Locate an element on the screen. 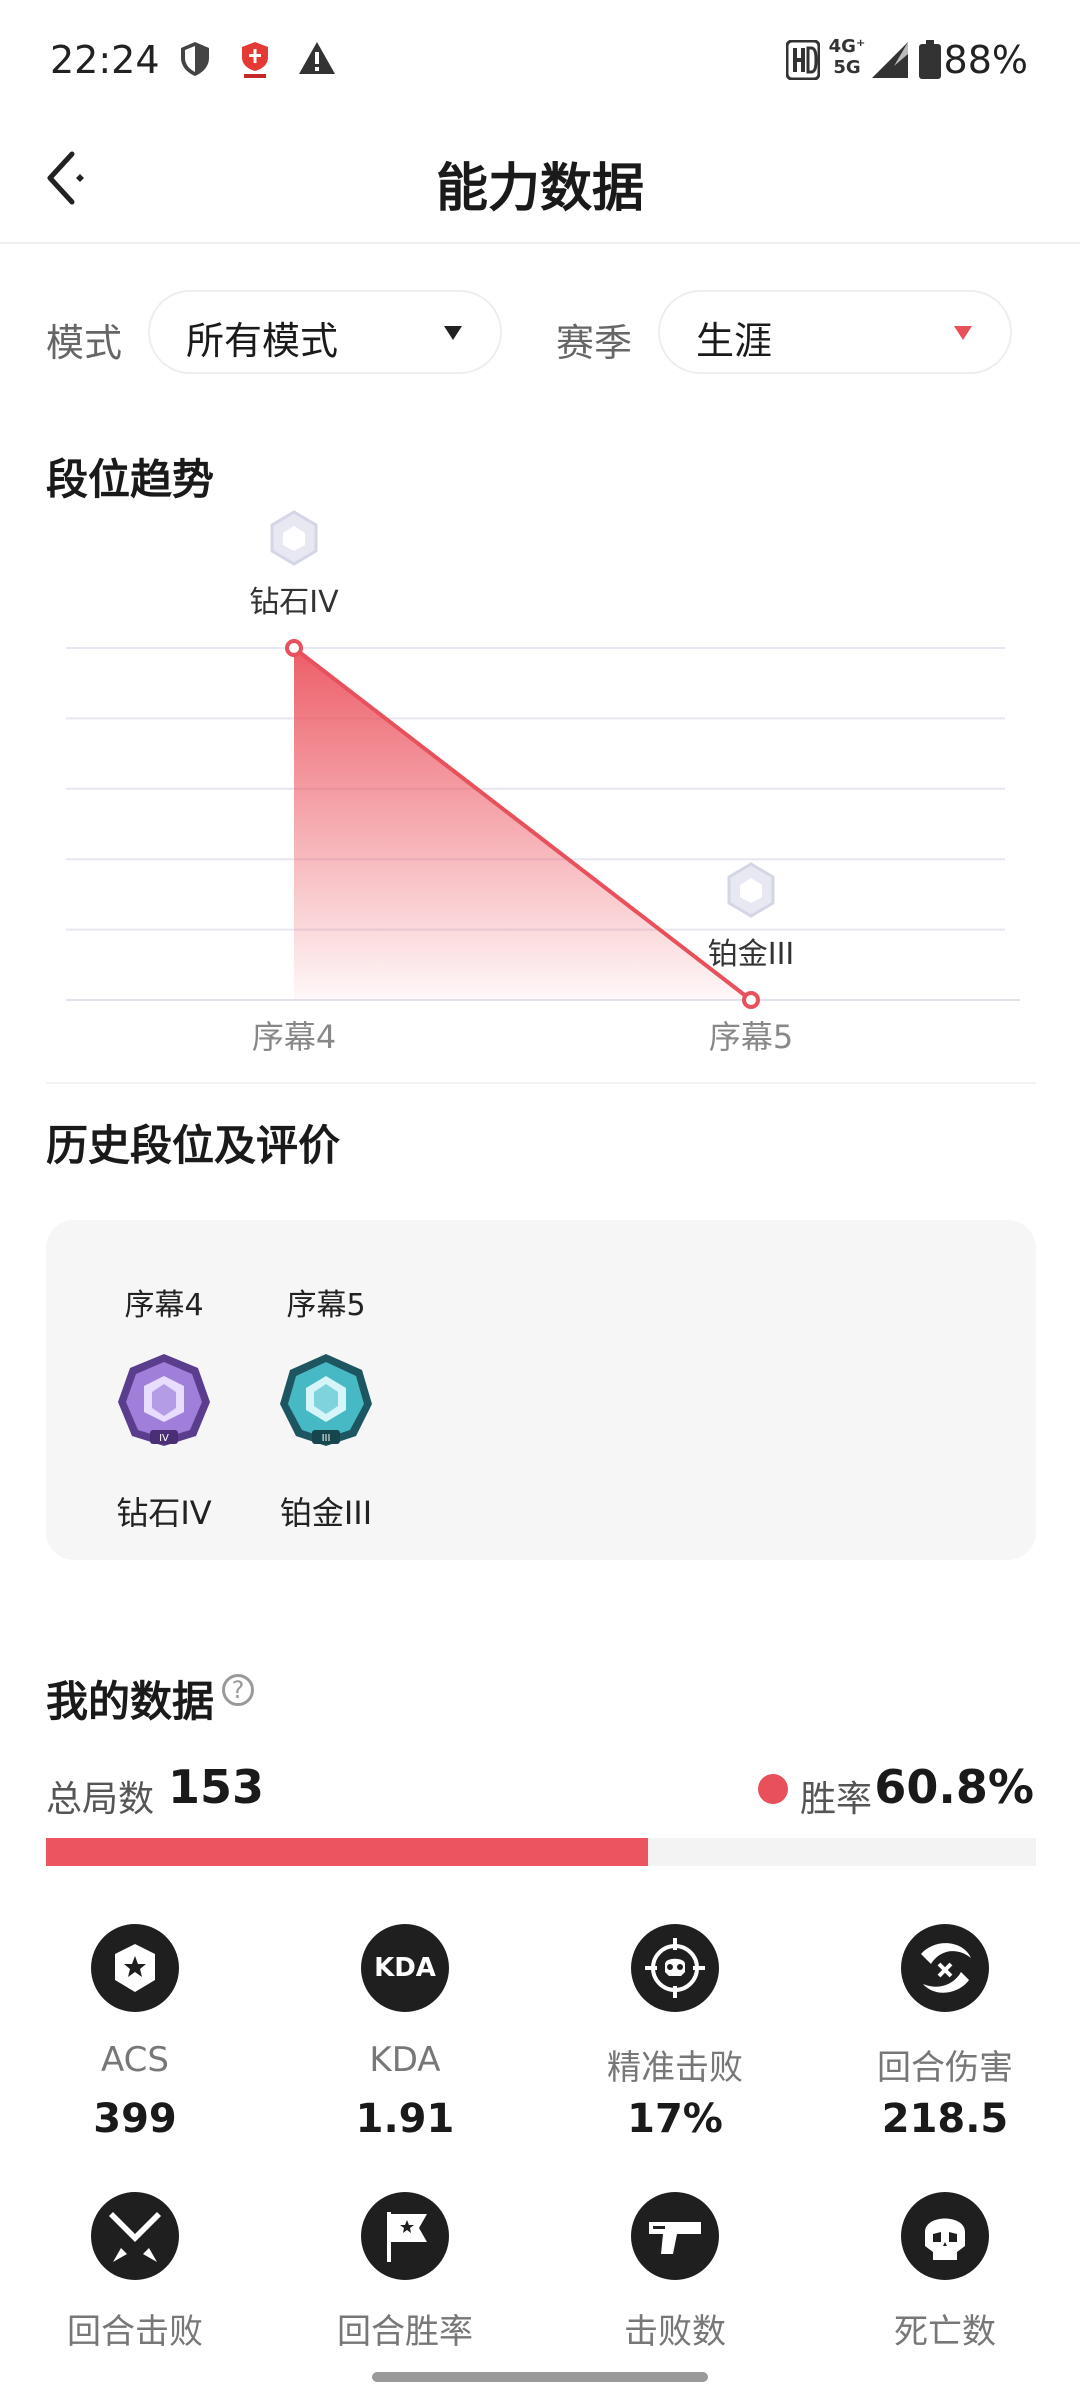  stat-label: ACS is located at coordinates (135, 2060).